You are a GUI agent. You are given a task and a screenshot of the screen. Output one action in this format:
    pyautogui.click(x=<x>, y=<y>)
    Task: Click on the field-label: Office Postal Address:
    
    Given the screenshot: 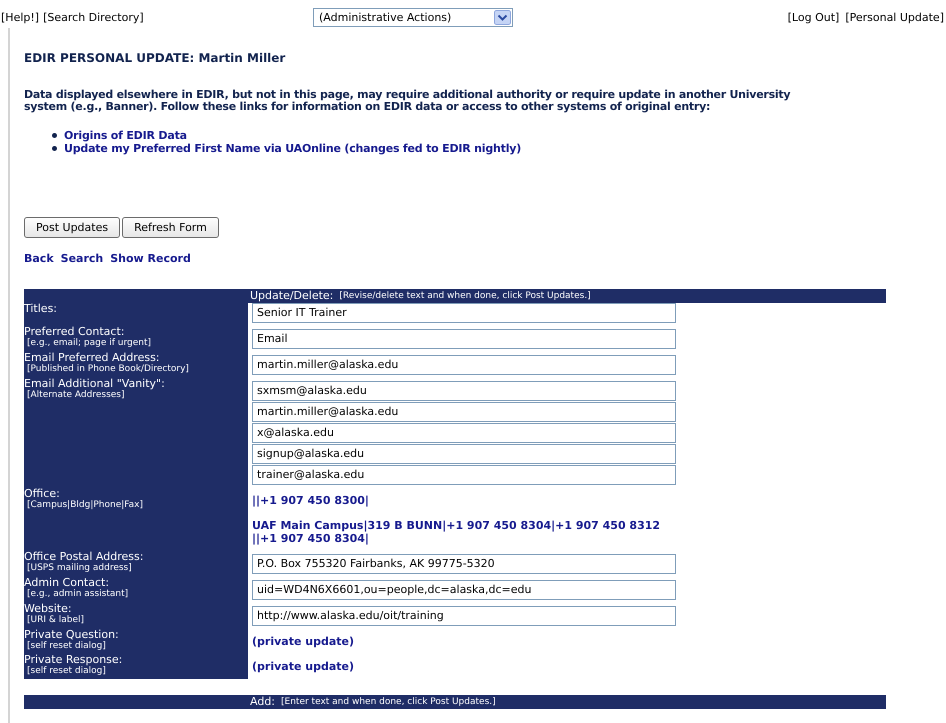 What is the action you would take?
    pyautogui.click(x=84, y=557)
    